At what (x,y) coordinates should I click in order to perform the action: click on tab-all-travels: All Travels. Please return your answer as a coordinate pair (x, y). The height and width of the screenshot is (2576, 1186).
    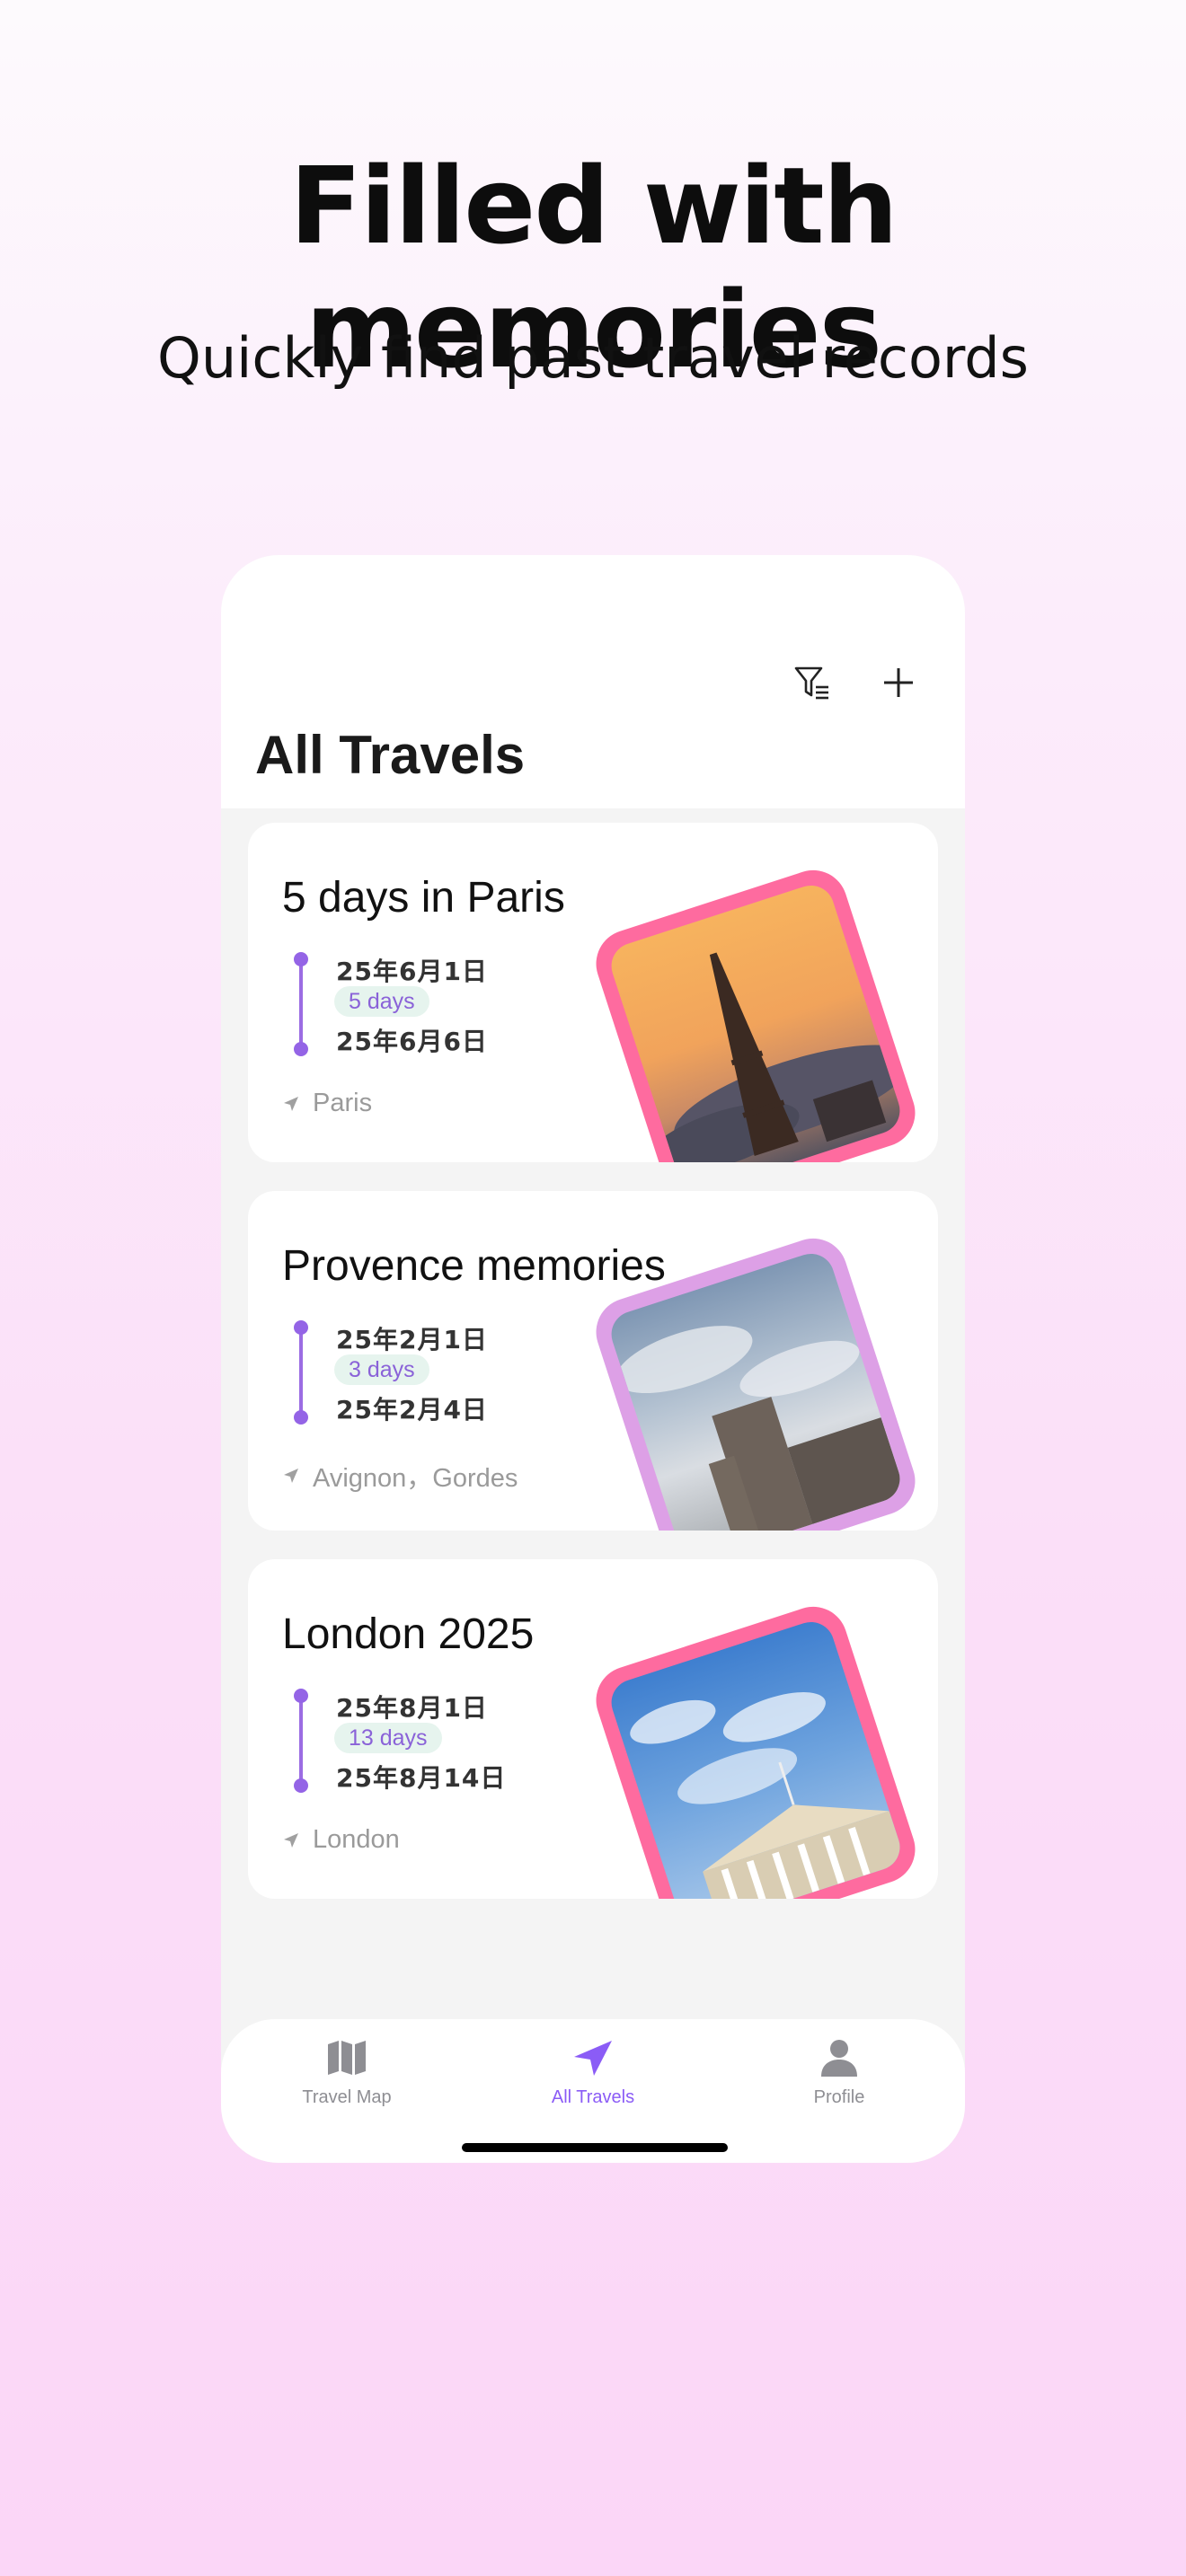
    Looking at the image, I should click on (593, 2073).